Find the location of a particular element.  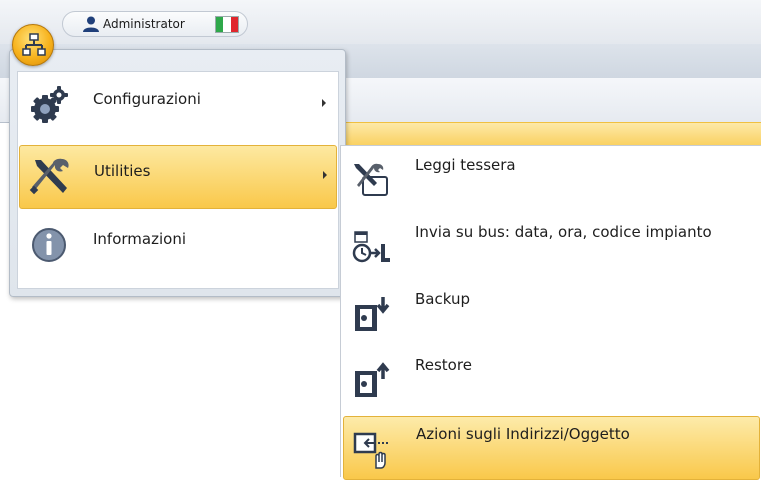

submenu-item-label: Invia su bus: data, ora, codice impianto is located at coordinates (563, 232).